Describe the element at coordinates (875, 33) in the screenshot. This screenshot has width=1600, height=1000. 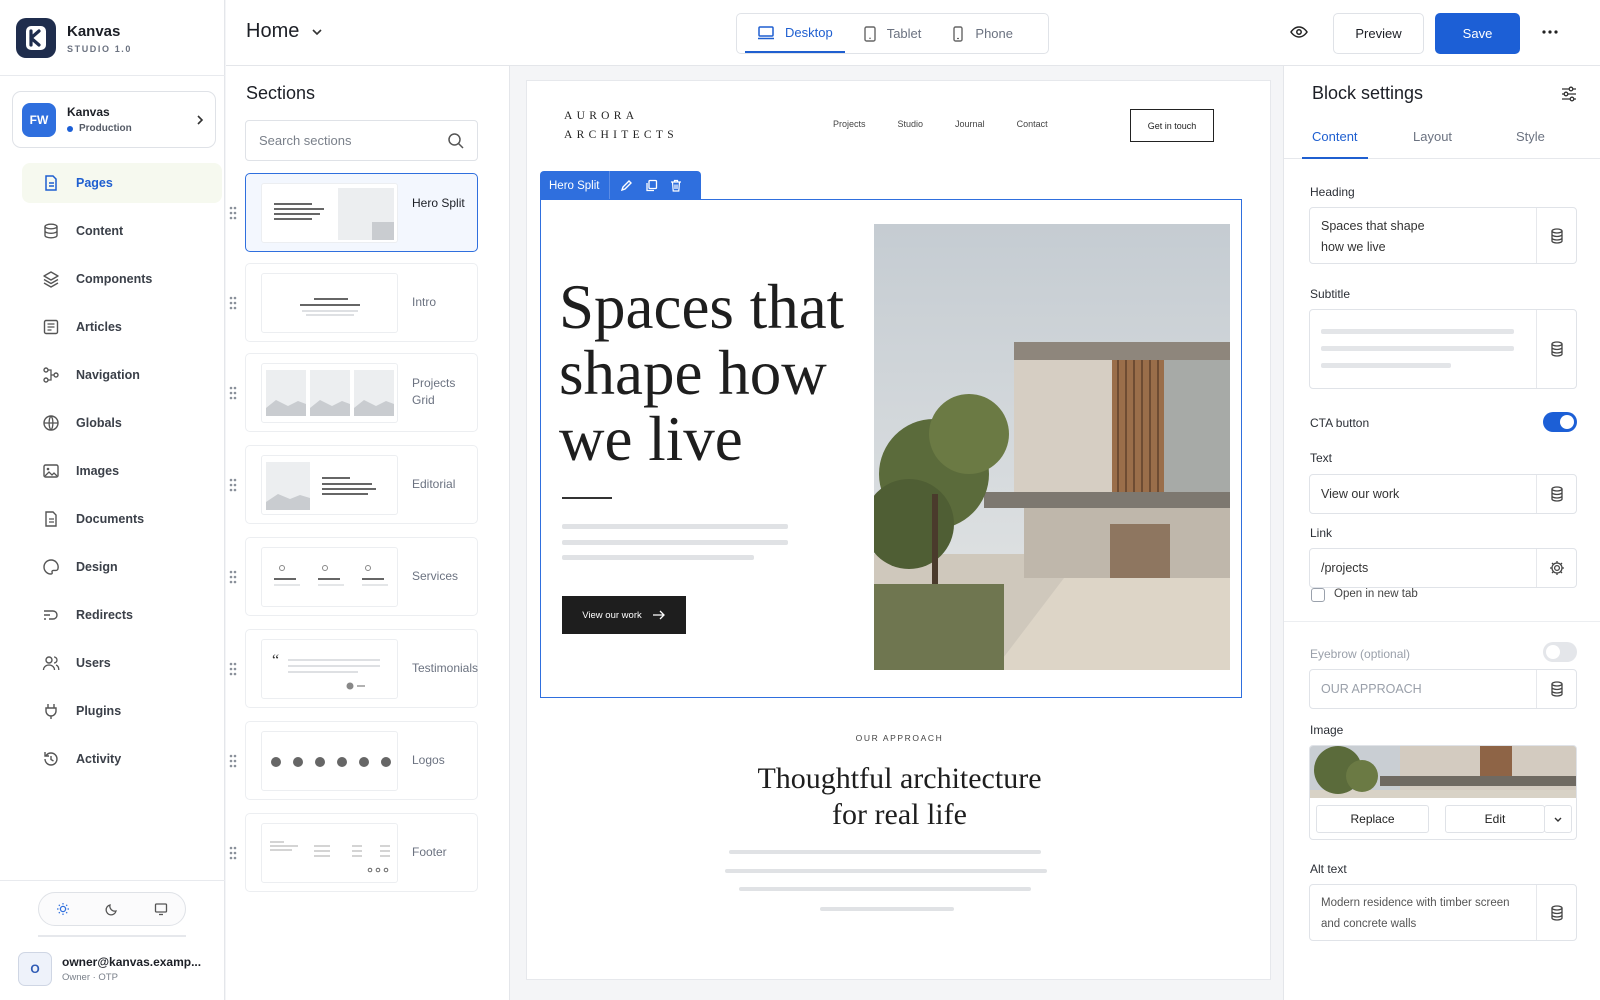
I see `tablet-icon` at that location.